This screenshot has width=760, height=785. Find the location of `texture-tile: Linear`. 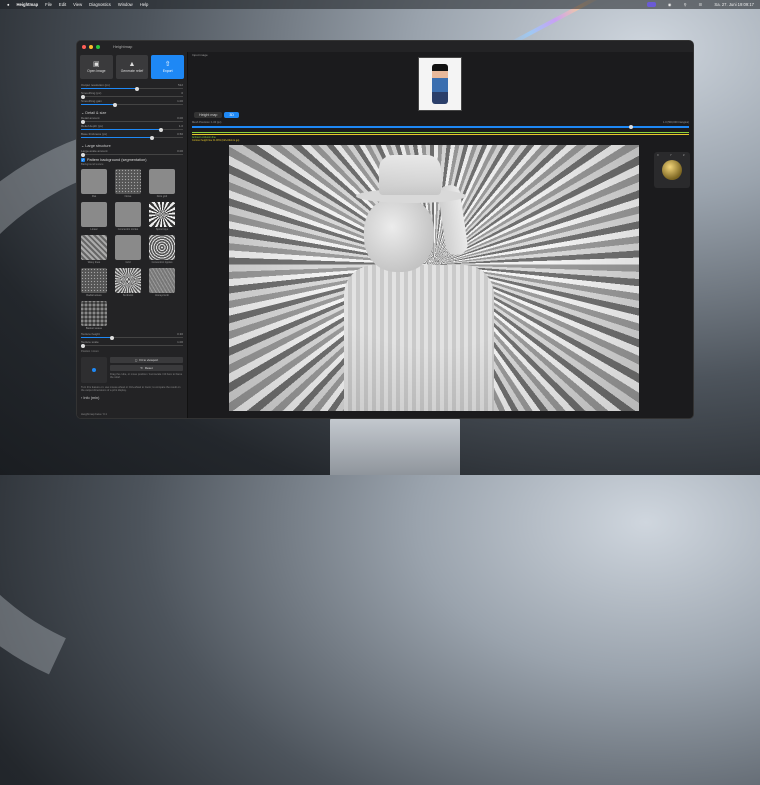

texture-tile: Linear is located at coordinates (94, 216).